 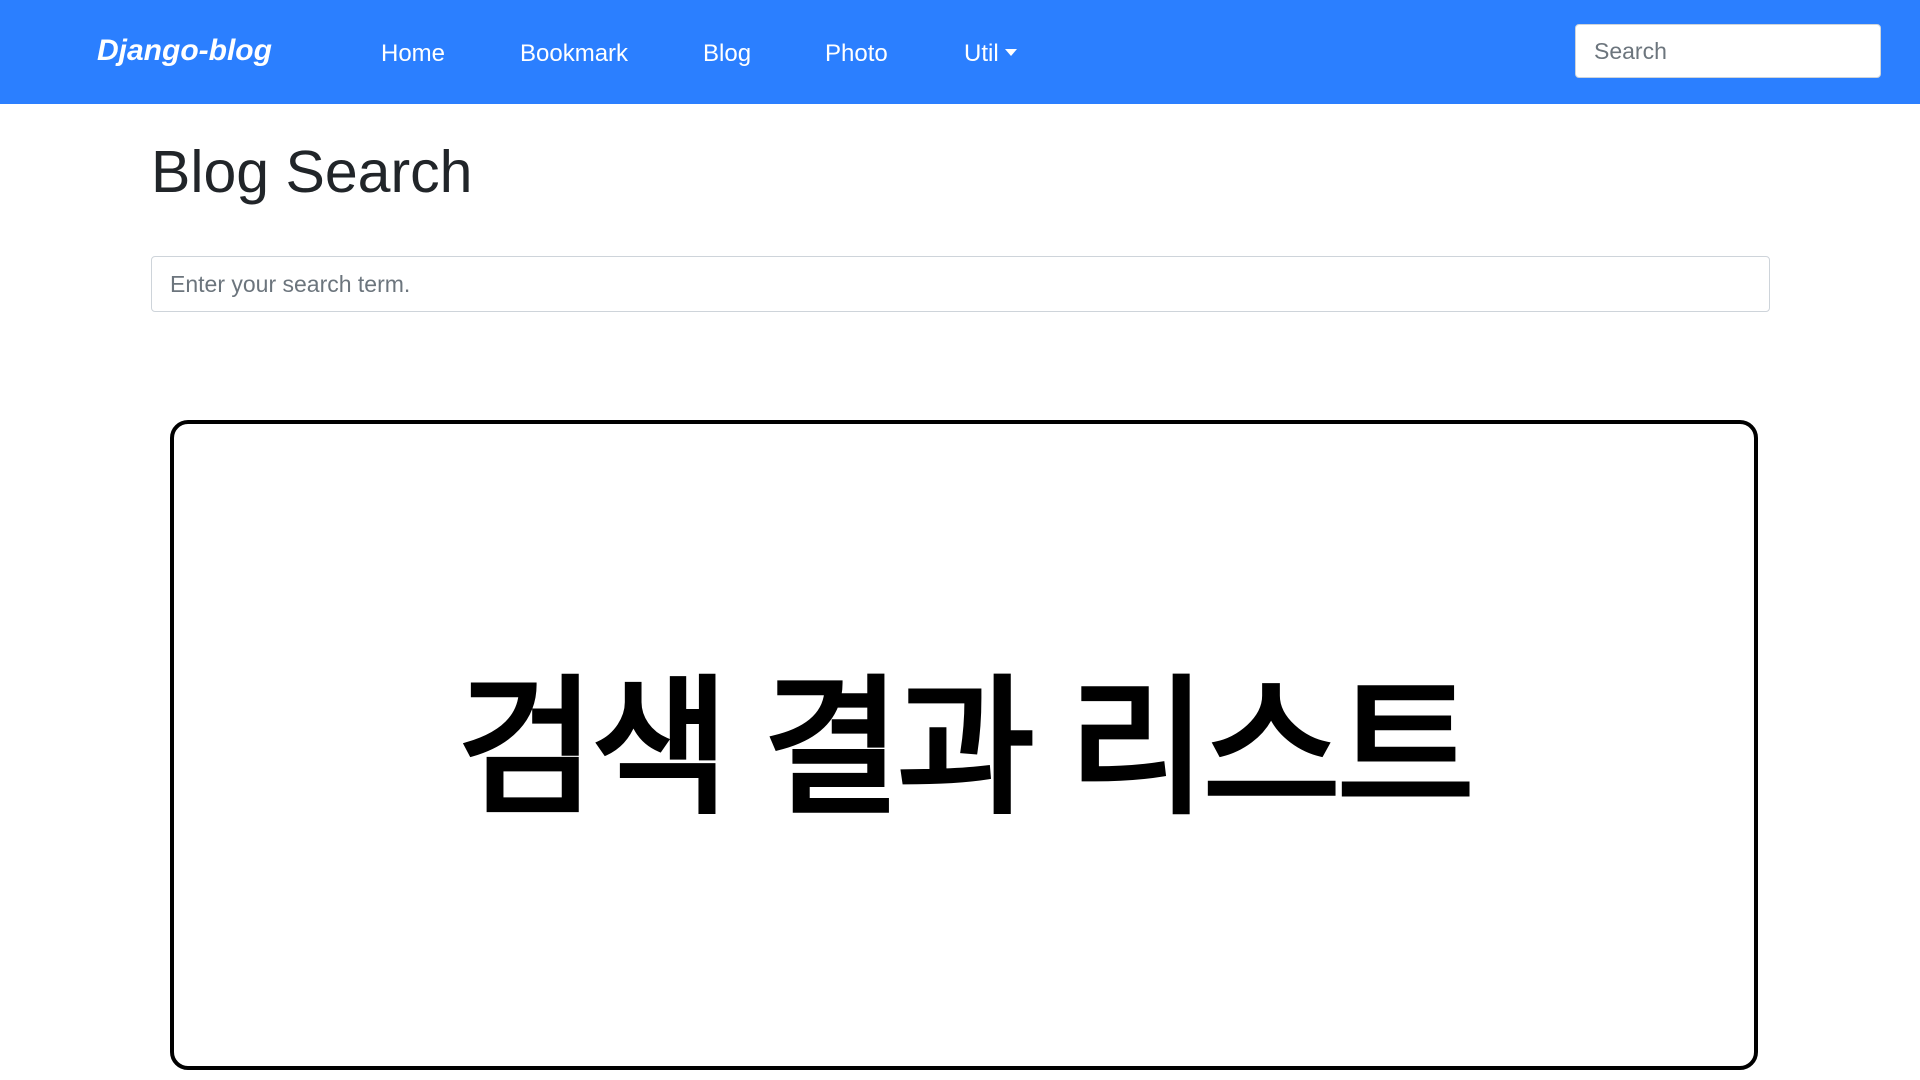 I want to click on caret-down-icon, so click(x=1010, y=52).